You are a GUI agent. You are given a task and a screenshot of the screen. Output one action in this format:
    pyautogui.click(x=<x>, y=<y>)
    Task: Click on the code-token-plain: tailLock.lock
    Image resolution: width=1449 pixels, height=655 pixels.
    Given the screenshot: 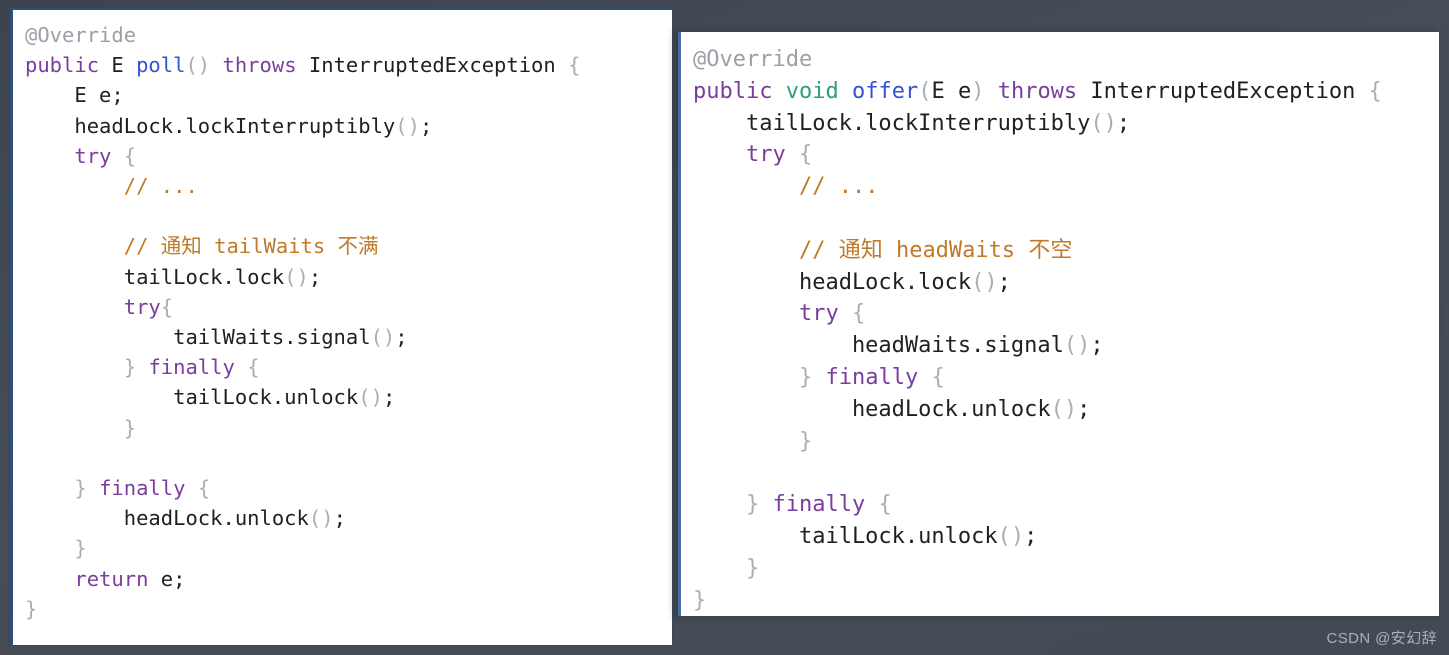 What is the action you would take?
    pyautogui.click(x=155, y=276)
    